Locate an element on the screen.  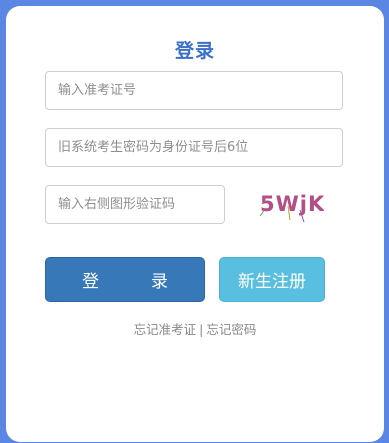
forgot-password-link: 忘记密码 is located at coordinates (231, 329).